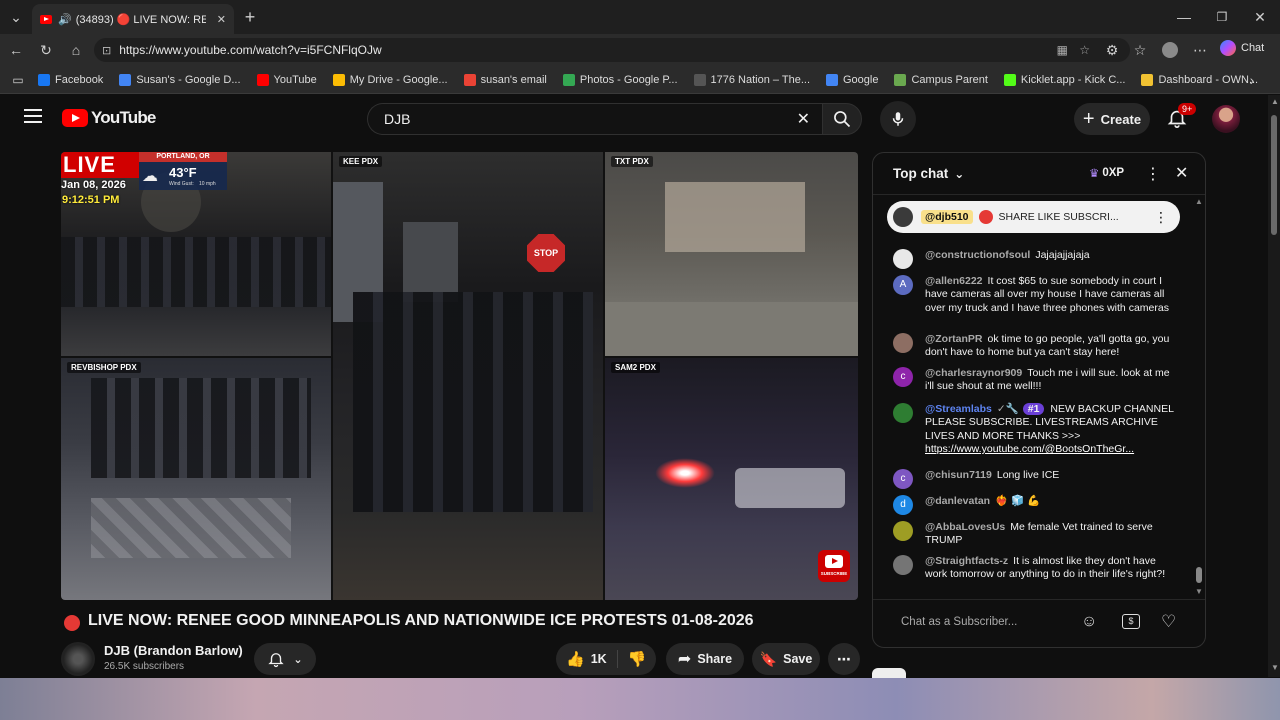 This screenshot has width=1280, height=720. I want to click on user-avatar, so click(1226, 119).